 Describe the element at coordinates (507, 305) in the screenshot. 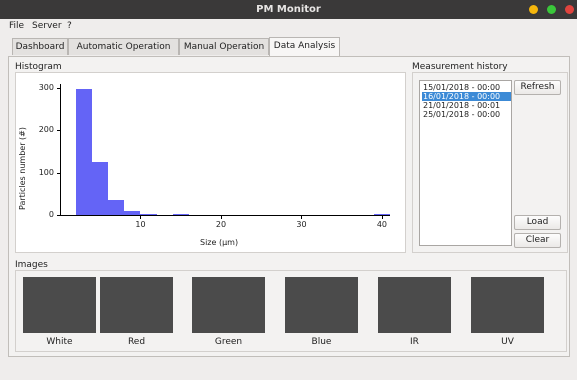

I see `image-thumbnail-uv` at that location.